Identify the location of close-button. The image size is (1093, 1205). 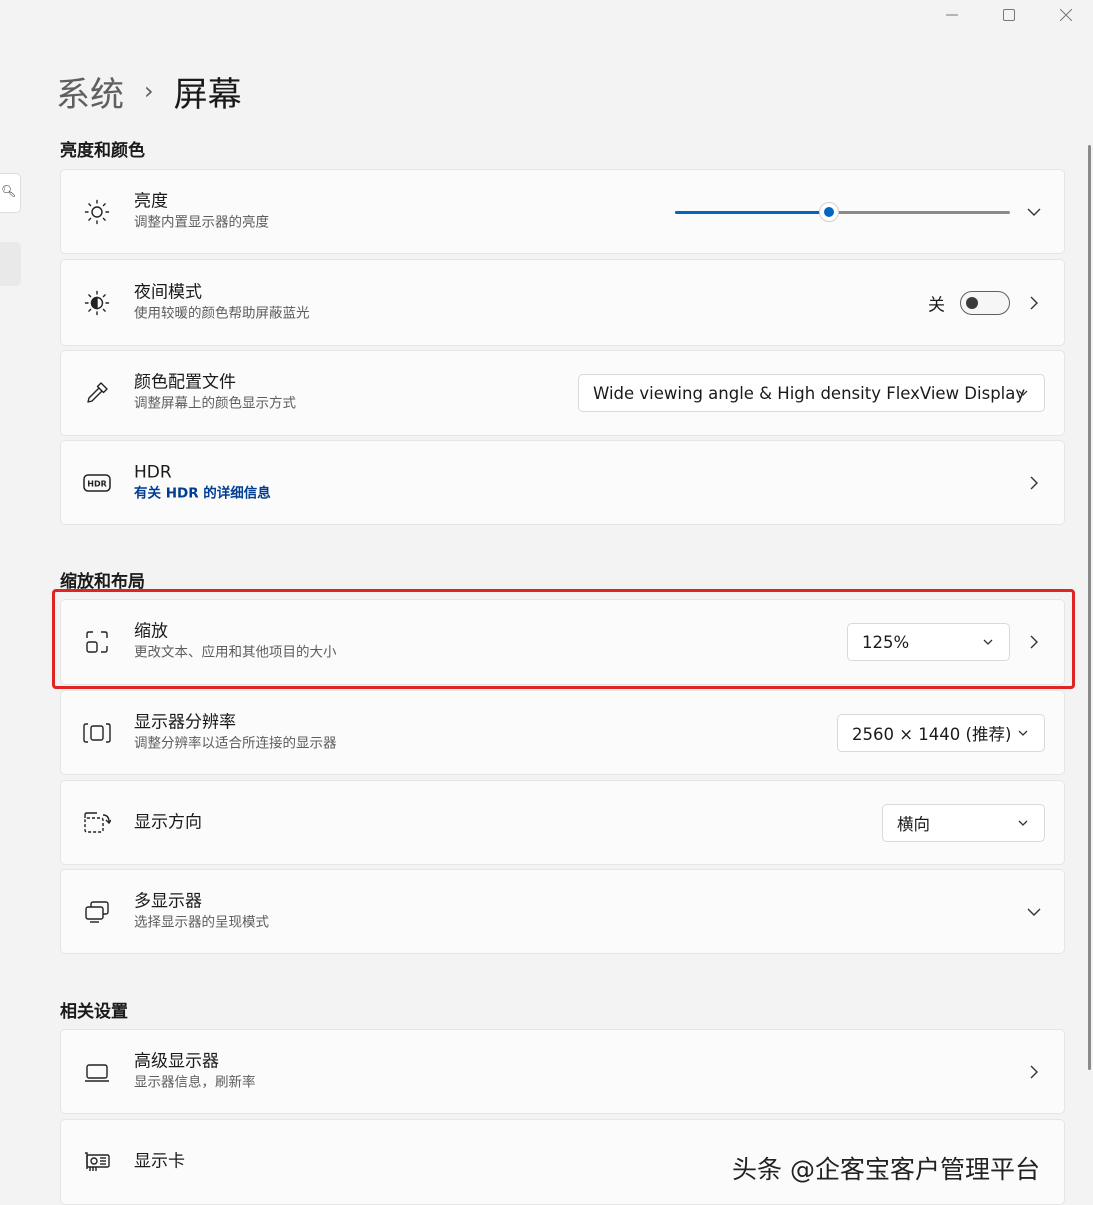
(1066, 15).